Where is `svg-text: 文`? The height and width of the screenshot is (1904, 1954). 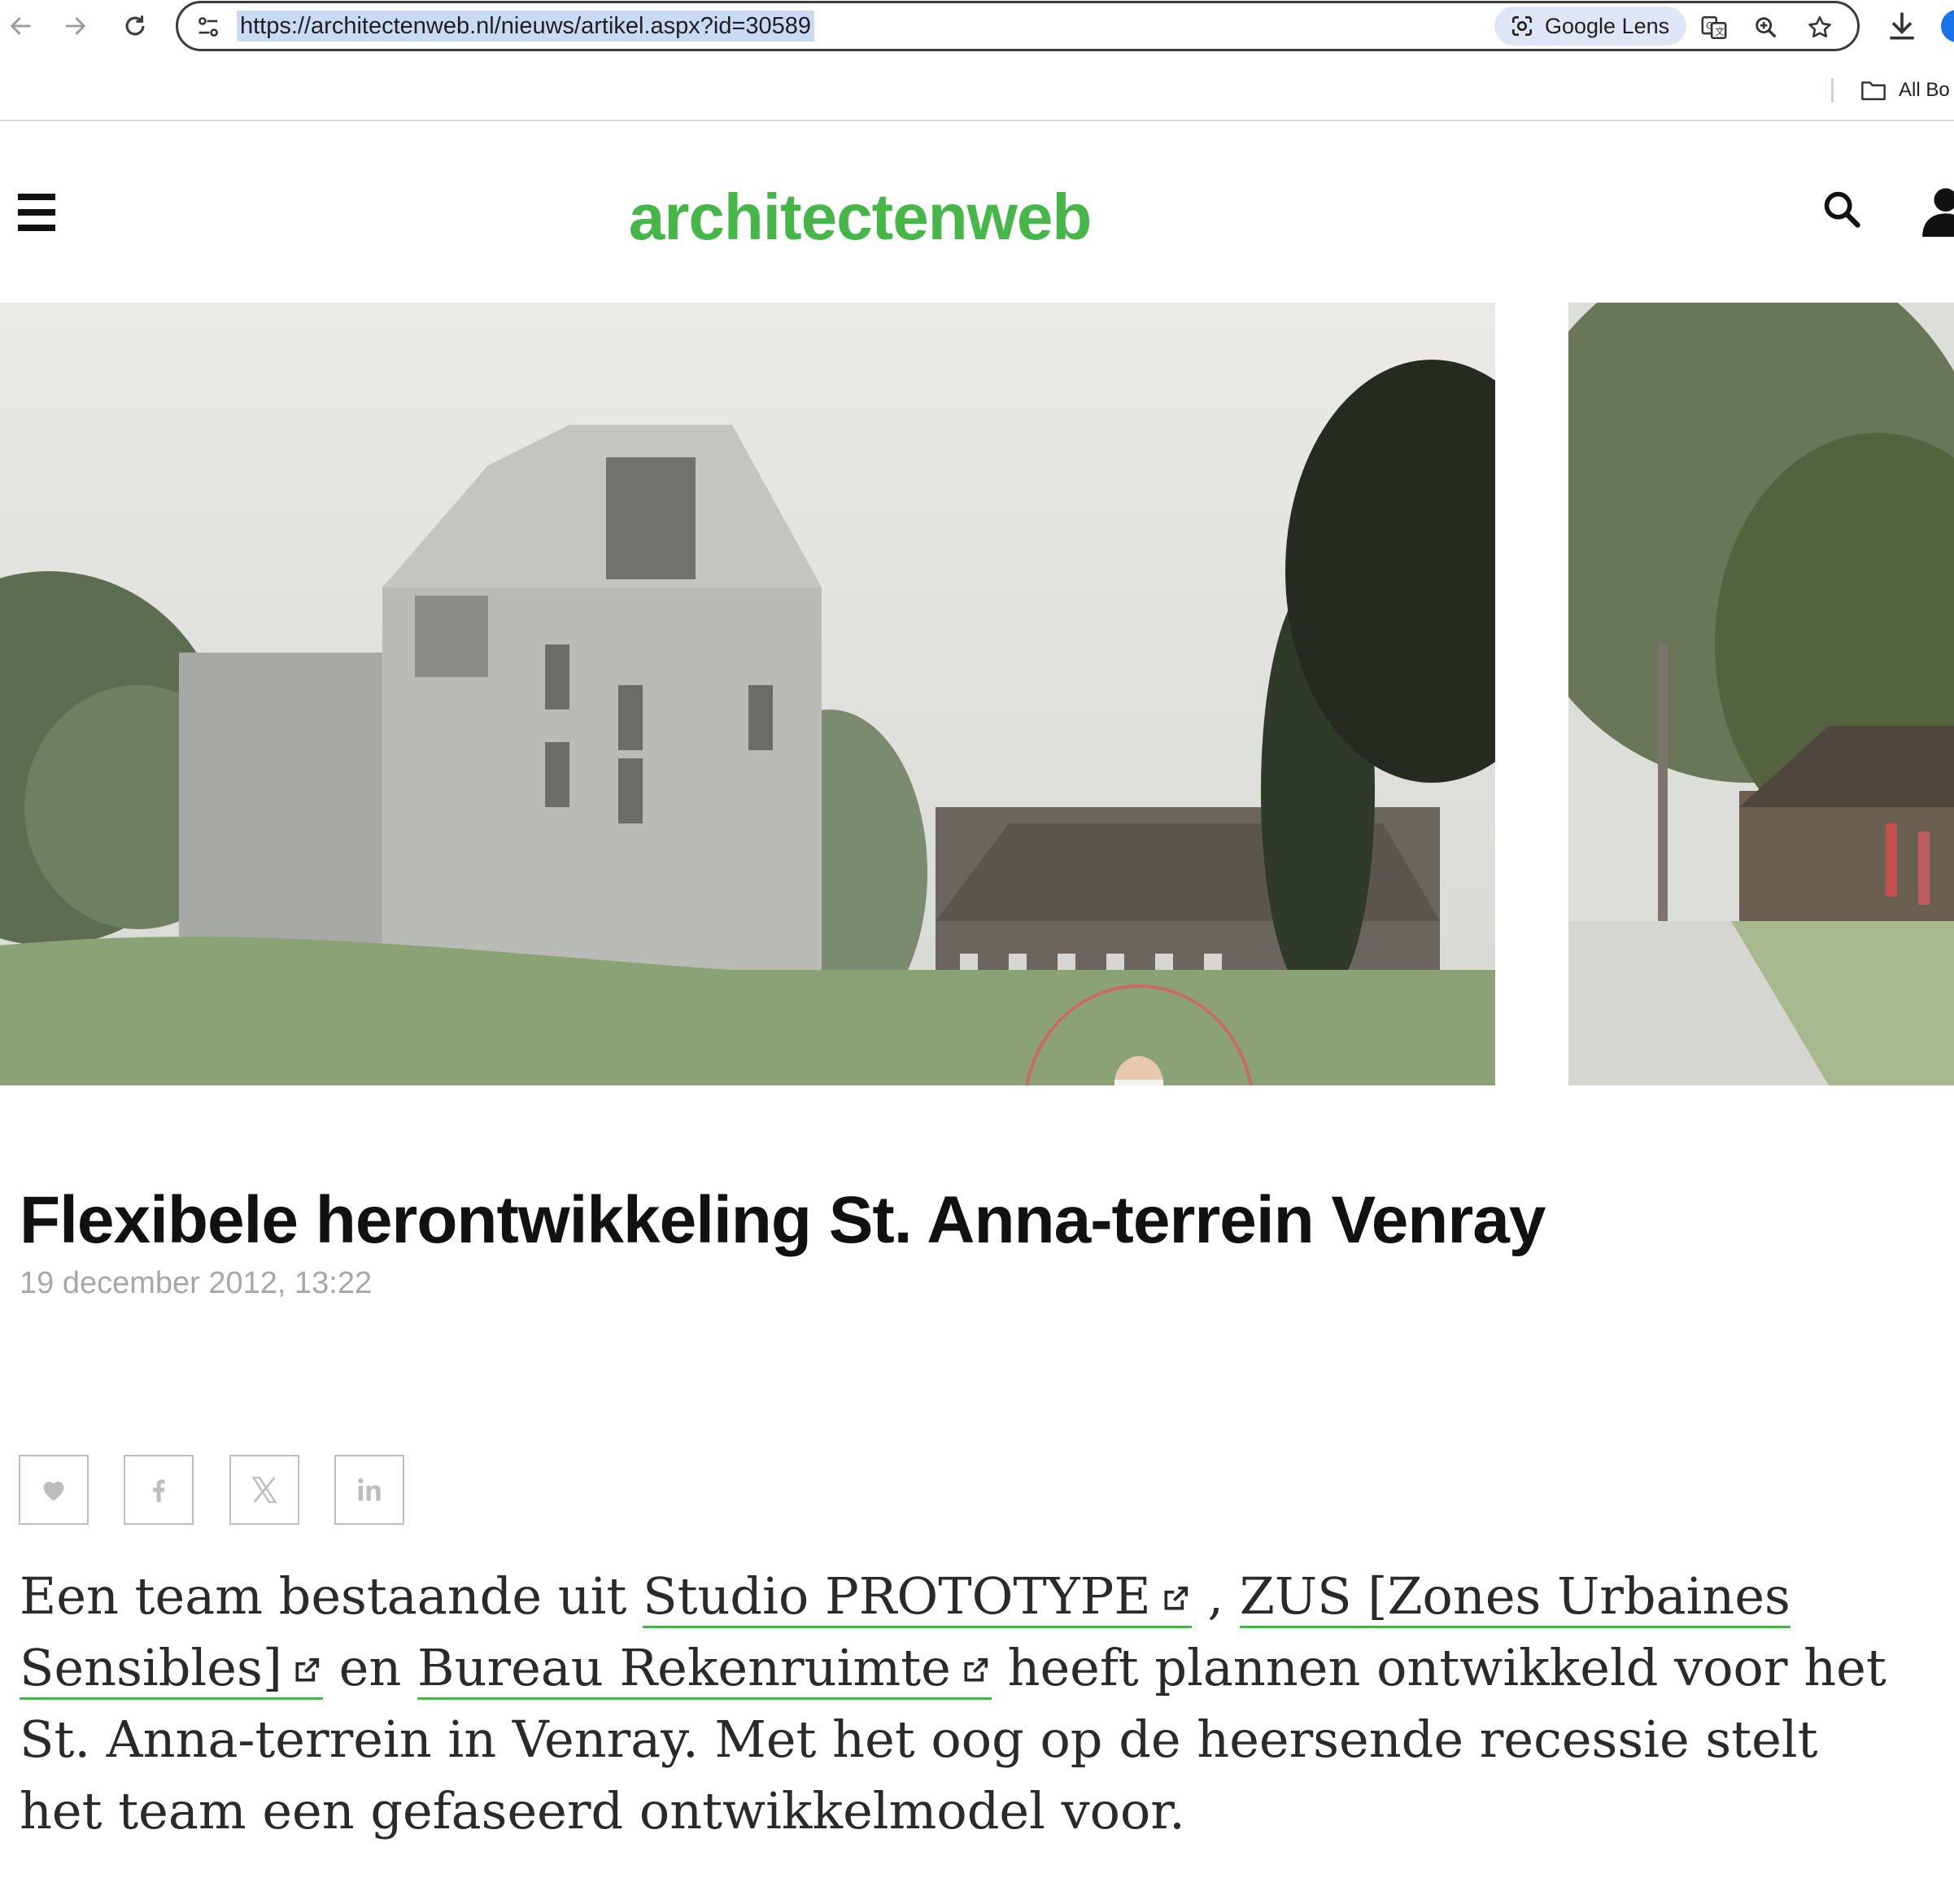 svg-text: 文 is located at coordinates (1720, 32).